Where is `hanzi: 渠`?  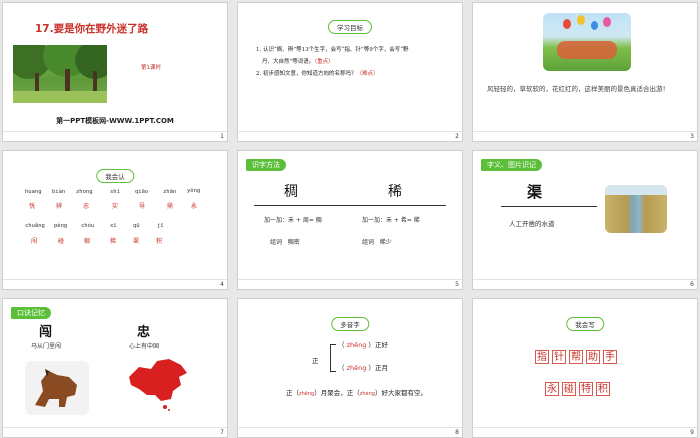
hanzi: 渠 is located at coordinates (136, 241).